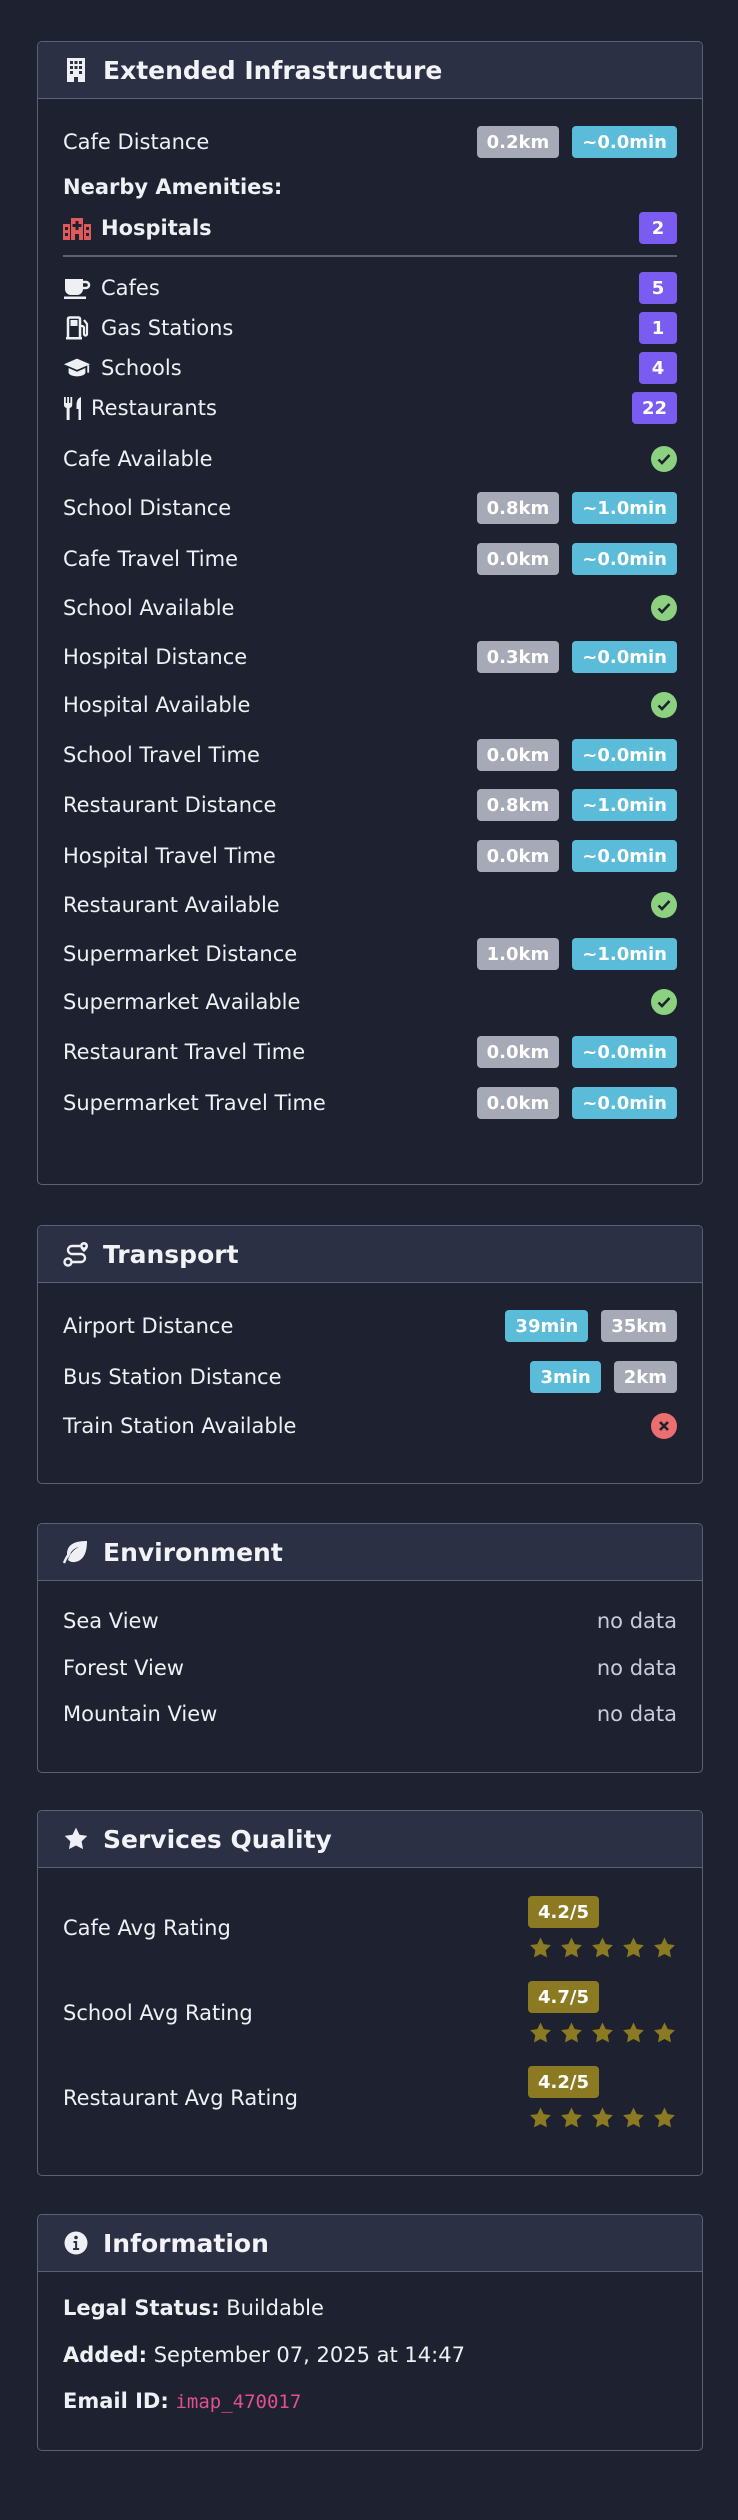 The width and height of the screenshot is (738, 2520). What do you see at coordinates (309, 2355) in the screenshot?
I see `added-value: September 07, 2025 at 14:47` at bounding box center [309, 2355].